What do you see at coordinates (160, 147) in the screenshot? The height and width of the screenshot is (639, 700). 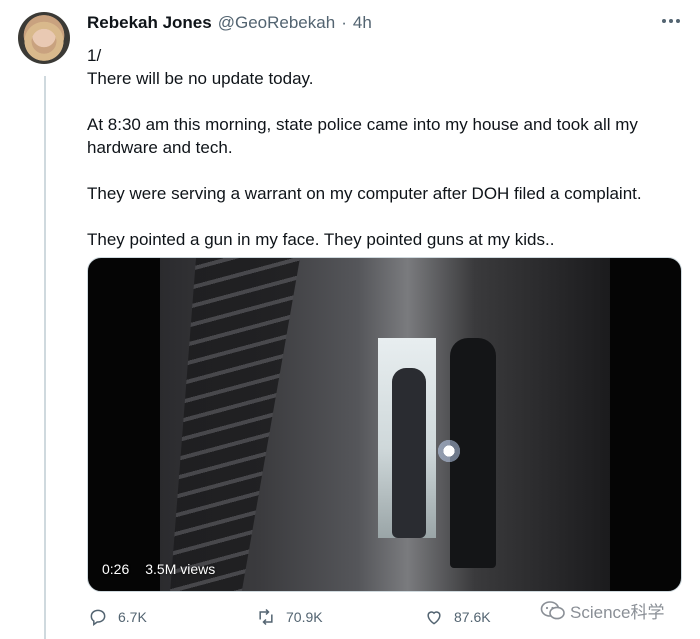 I see `text-line: hardware and tech.` at bounding box center [160, 147].